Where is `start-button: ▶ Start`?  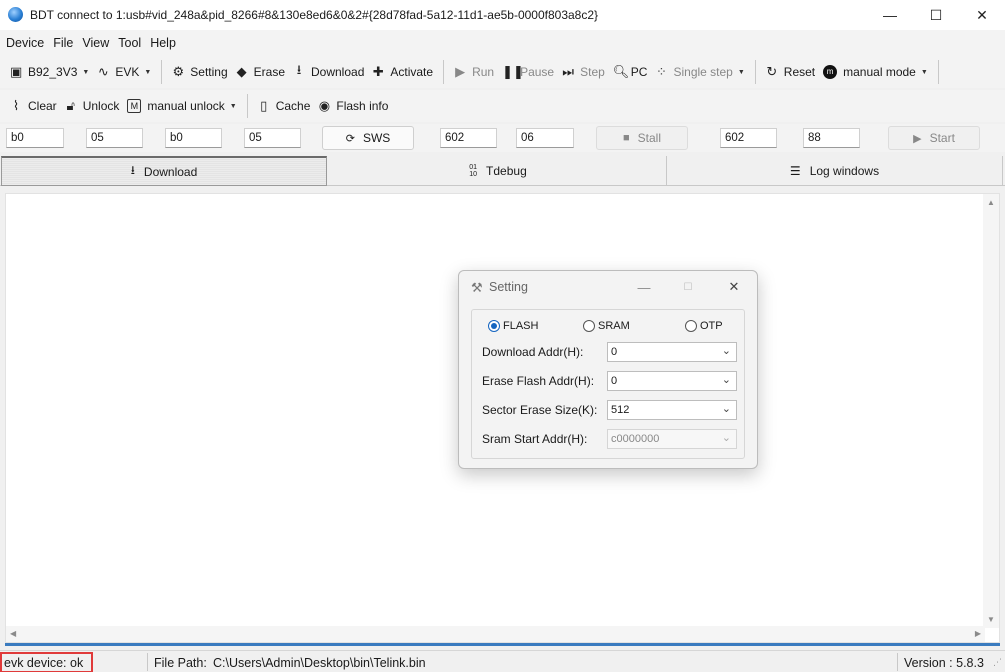 start-button: ▶ Start is located at coordinates (934, 138).